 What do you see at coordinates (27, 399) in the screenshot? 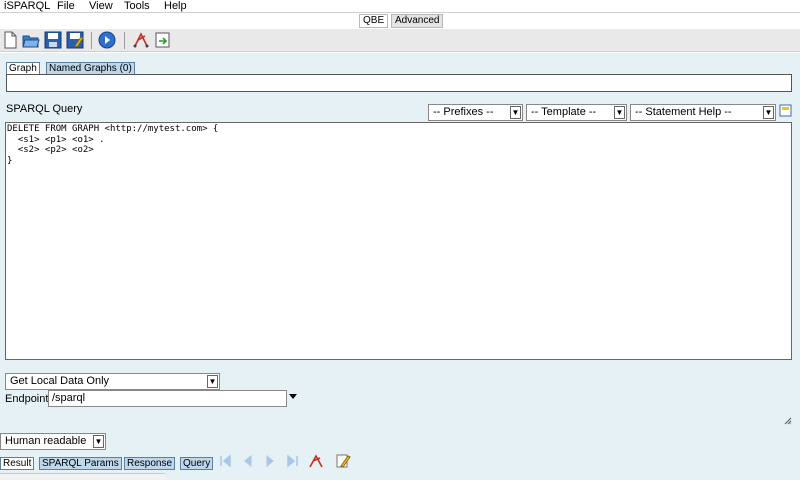
I see `endpoint-label: Endpoint` at bounding box center [27, 399].